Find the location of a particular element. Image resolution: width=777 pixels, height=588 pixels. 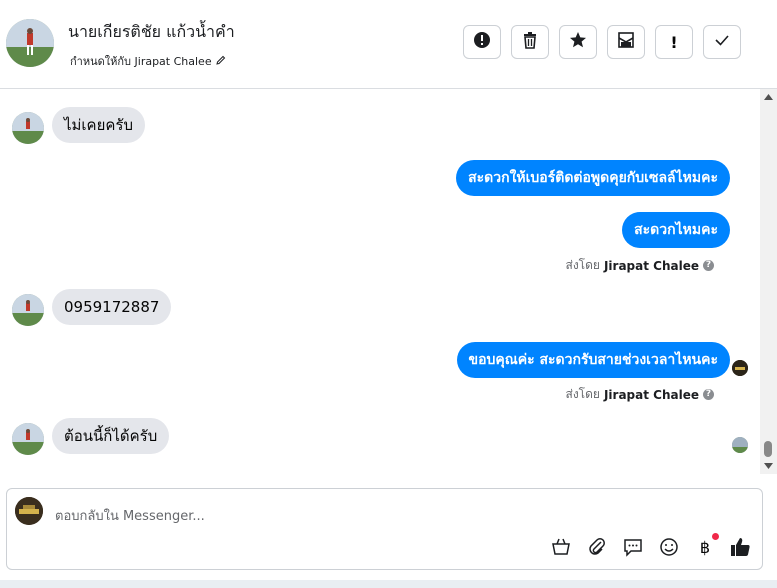

contact-avatar is located at coordinates (30, 43).